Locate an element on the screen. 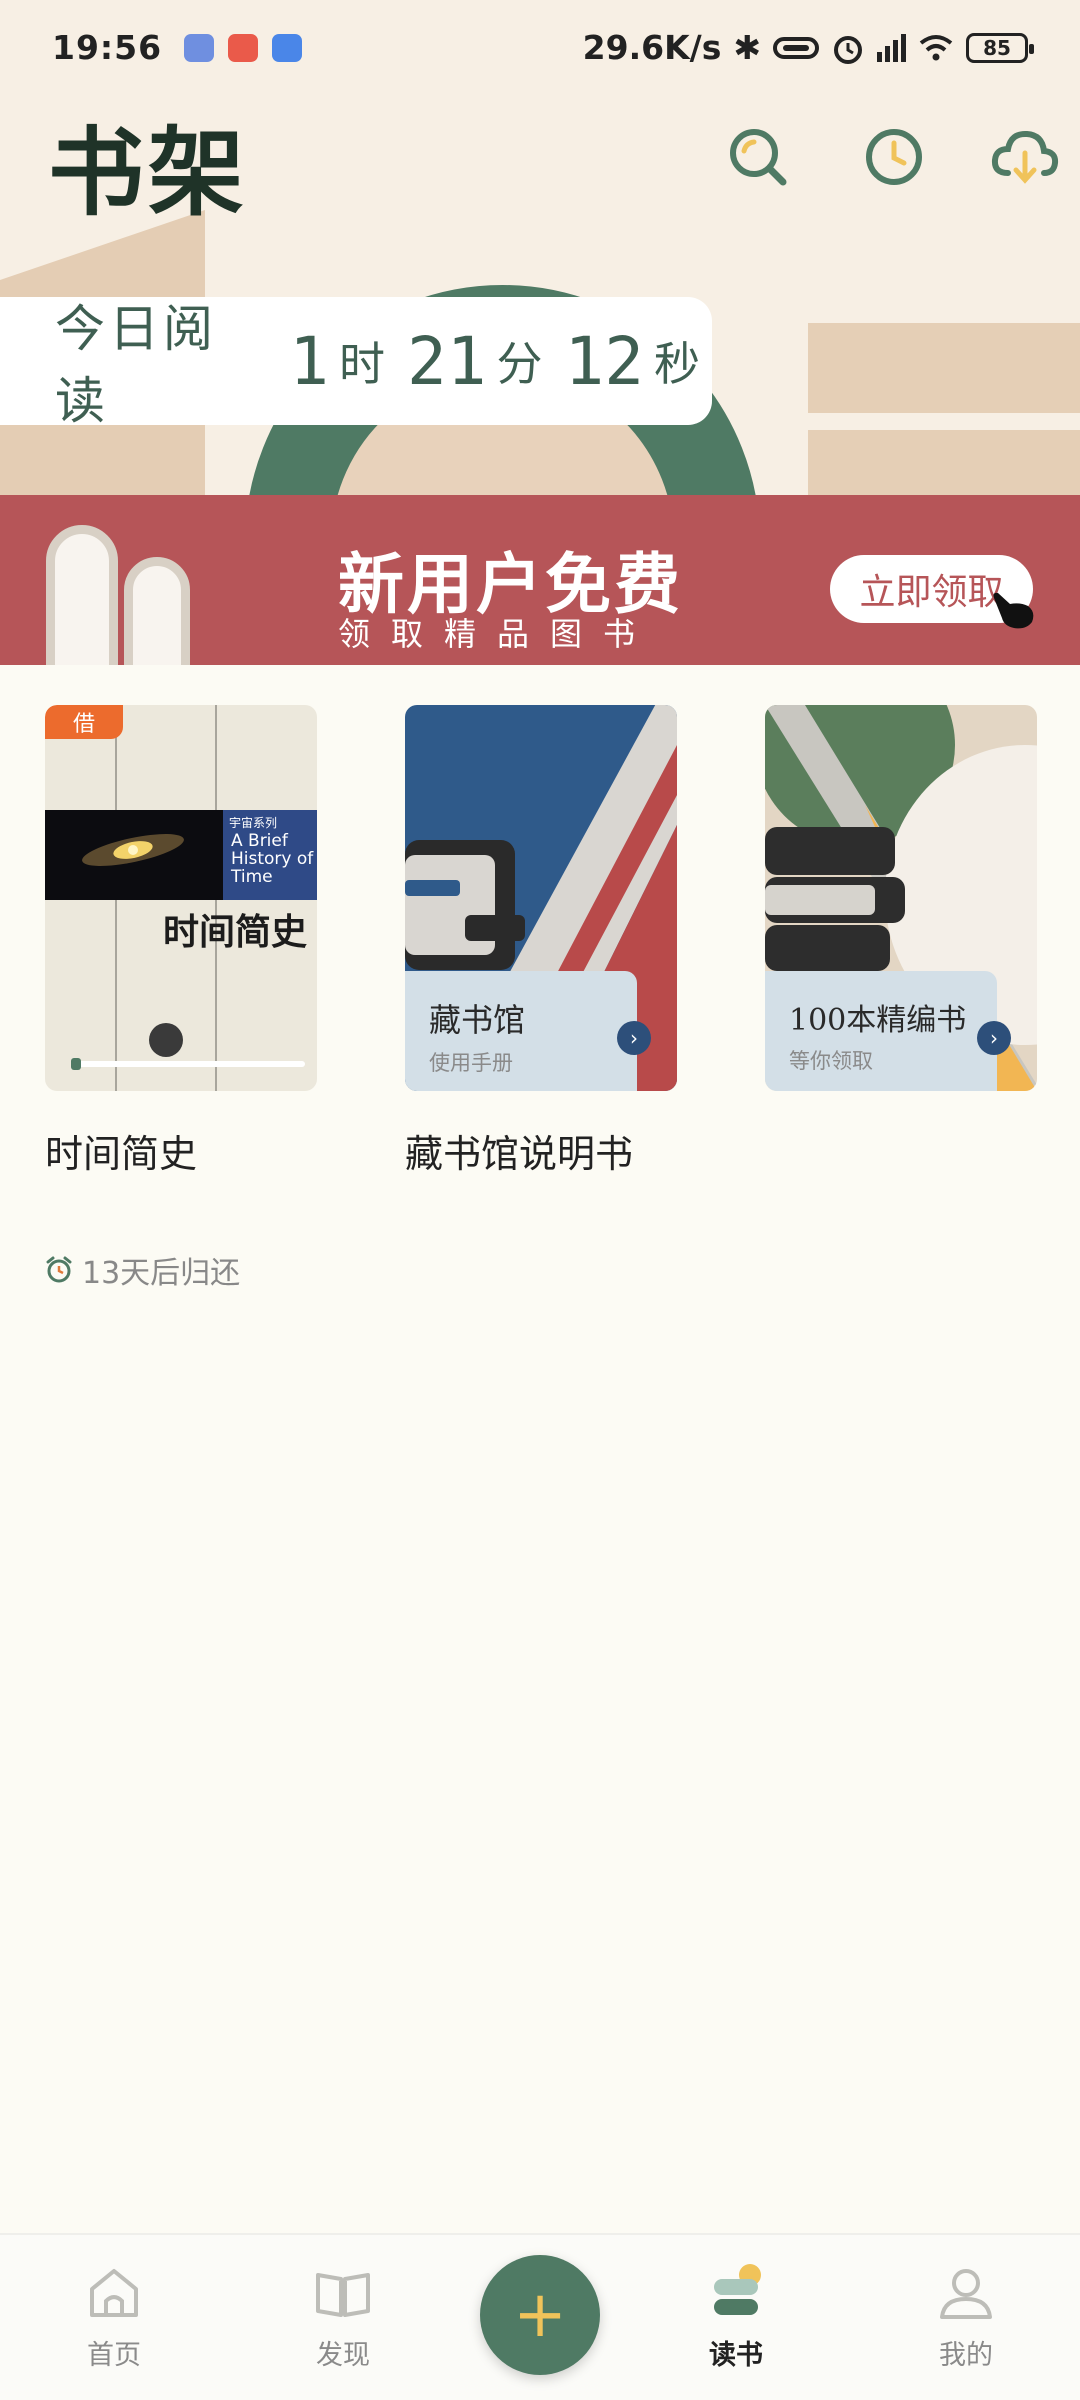  reading-hours: 1 is located at coordinates (309, 361).